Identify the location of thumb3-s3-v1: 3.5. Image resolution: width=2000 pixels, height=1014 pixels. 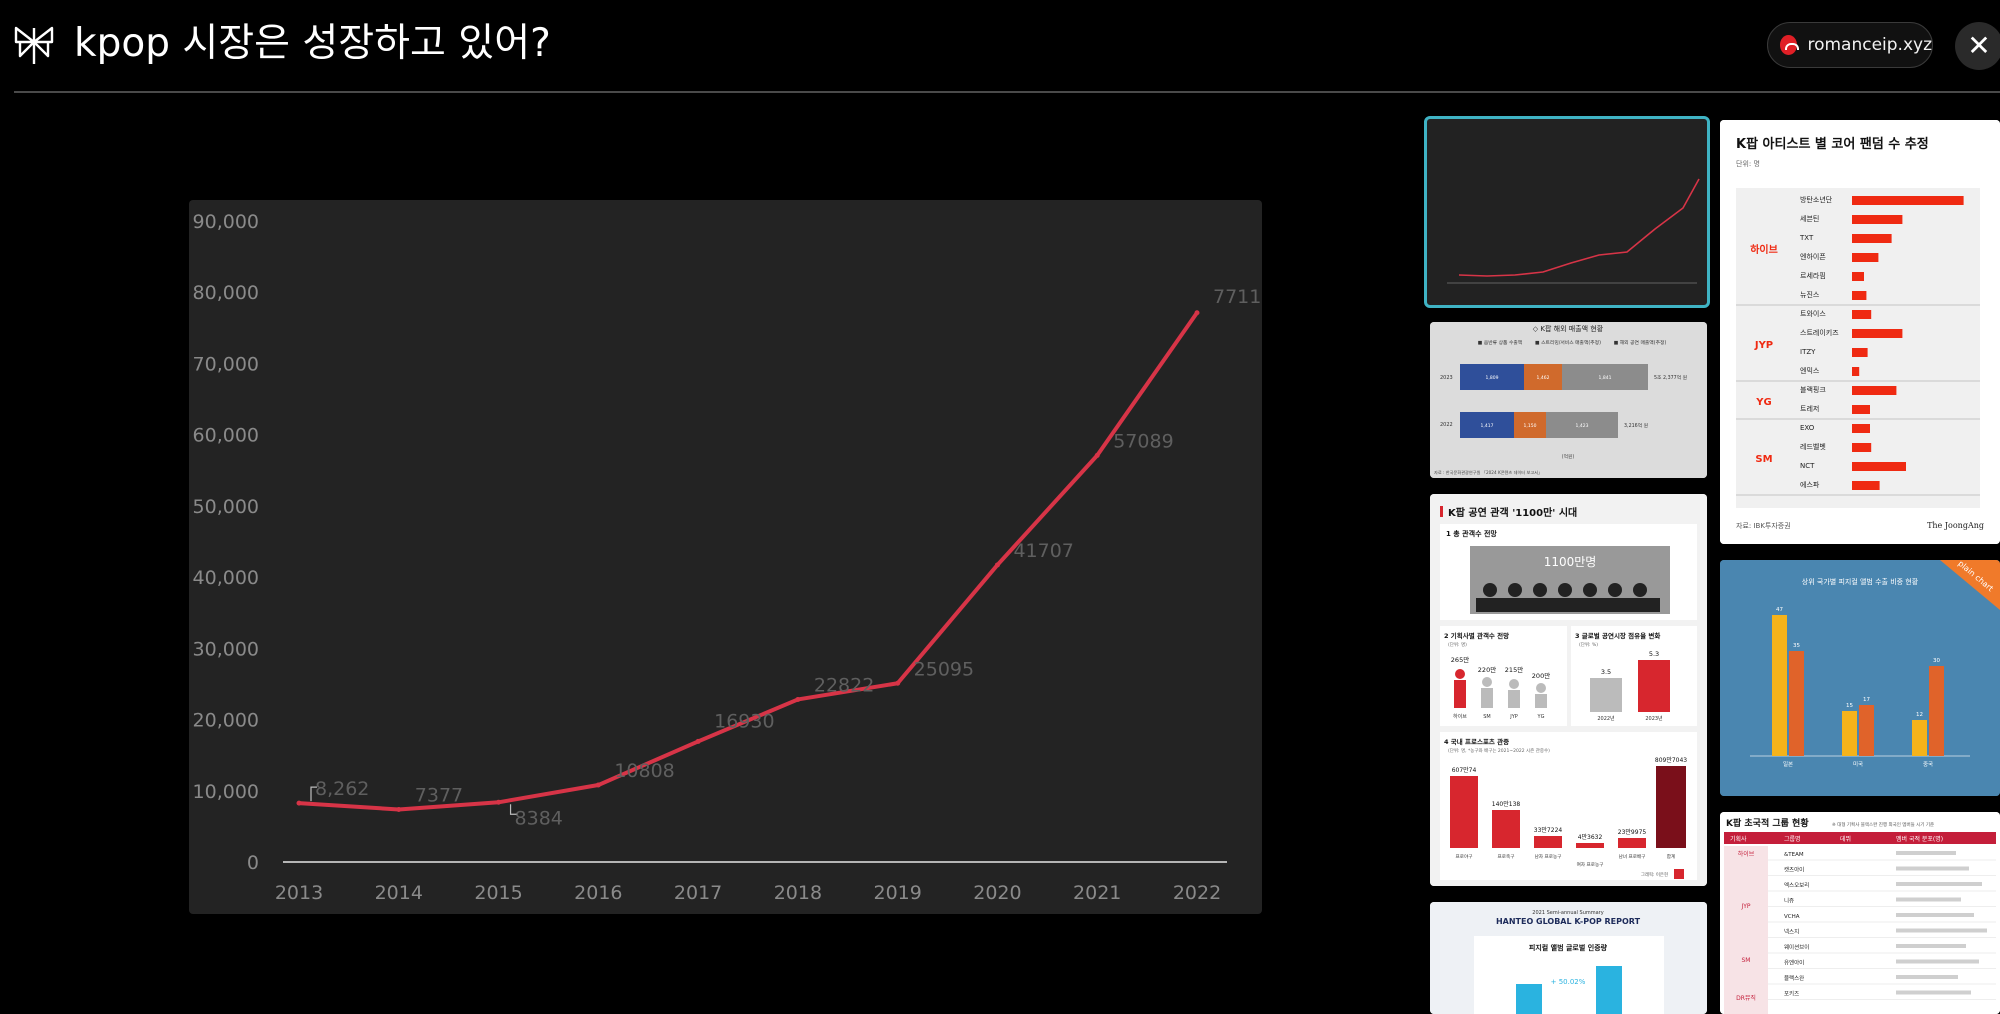
(1606, 672).